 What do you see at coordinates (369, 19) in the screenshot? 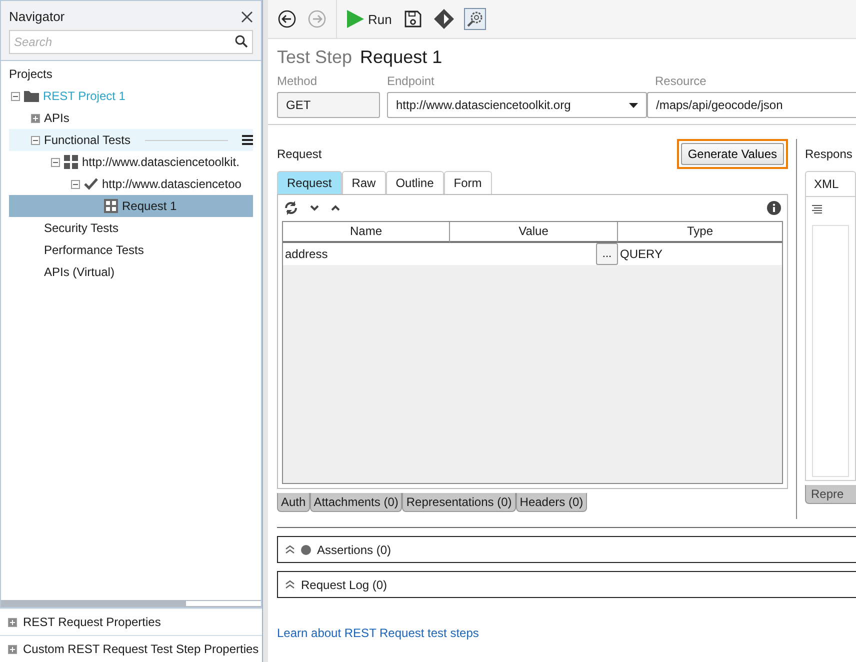
I see `run-button: Run` at bounding box center [369, 19].